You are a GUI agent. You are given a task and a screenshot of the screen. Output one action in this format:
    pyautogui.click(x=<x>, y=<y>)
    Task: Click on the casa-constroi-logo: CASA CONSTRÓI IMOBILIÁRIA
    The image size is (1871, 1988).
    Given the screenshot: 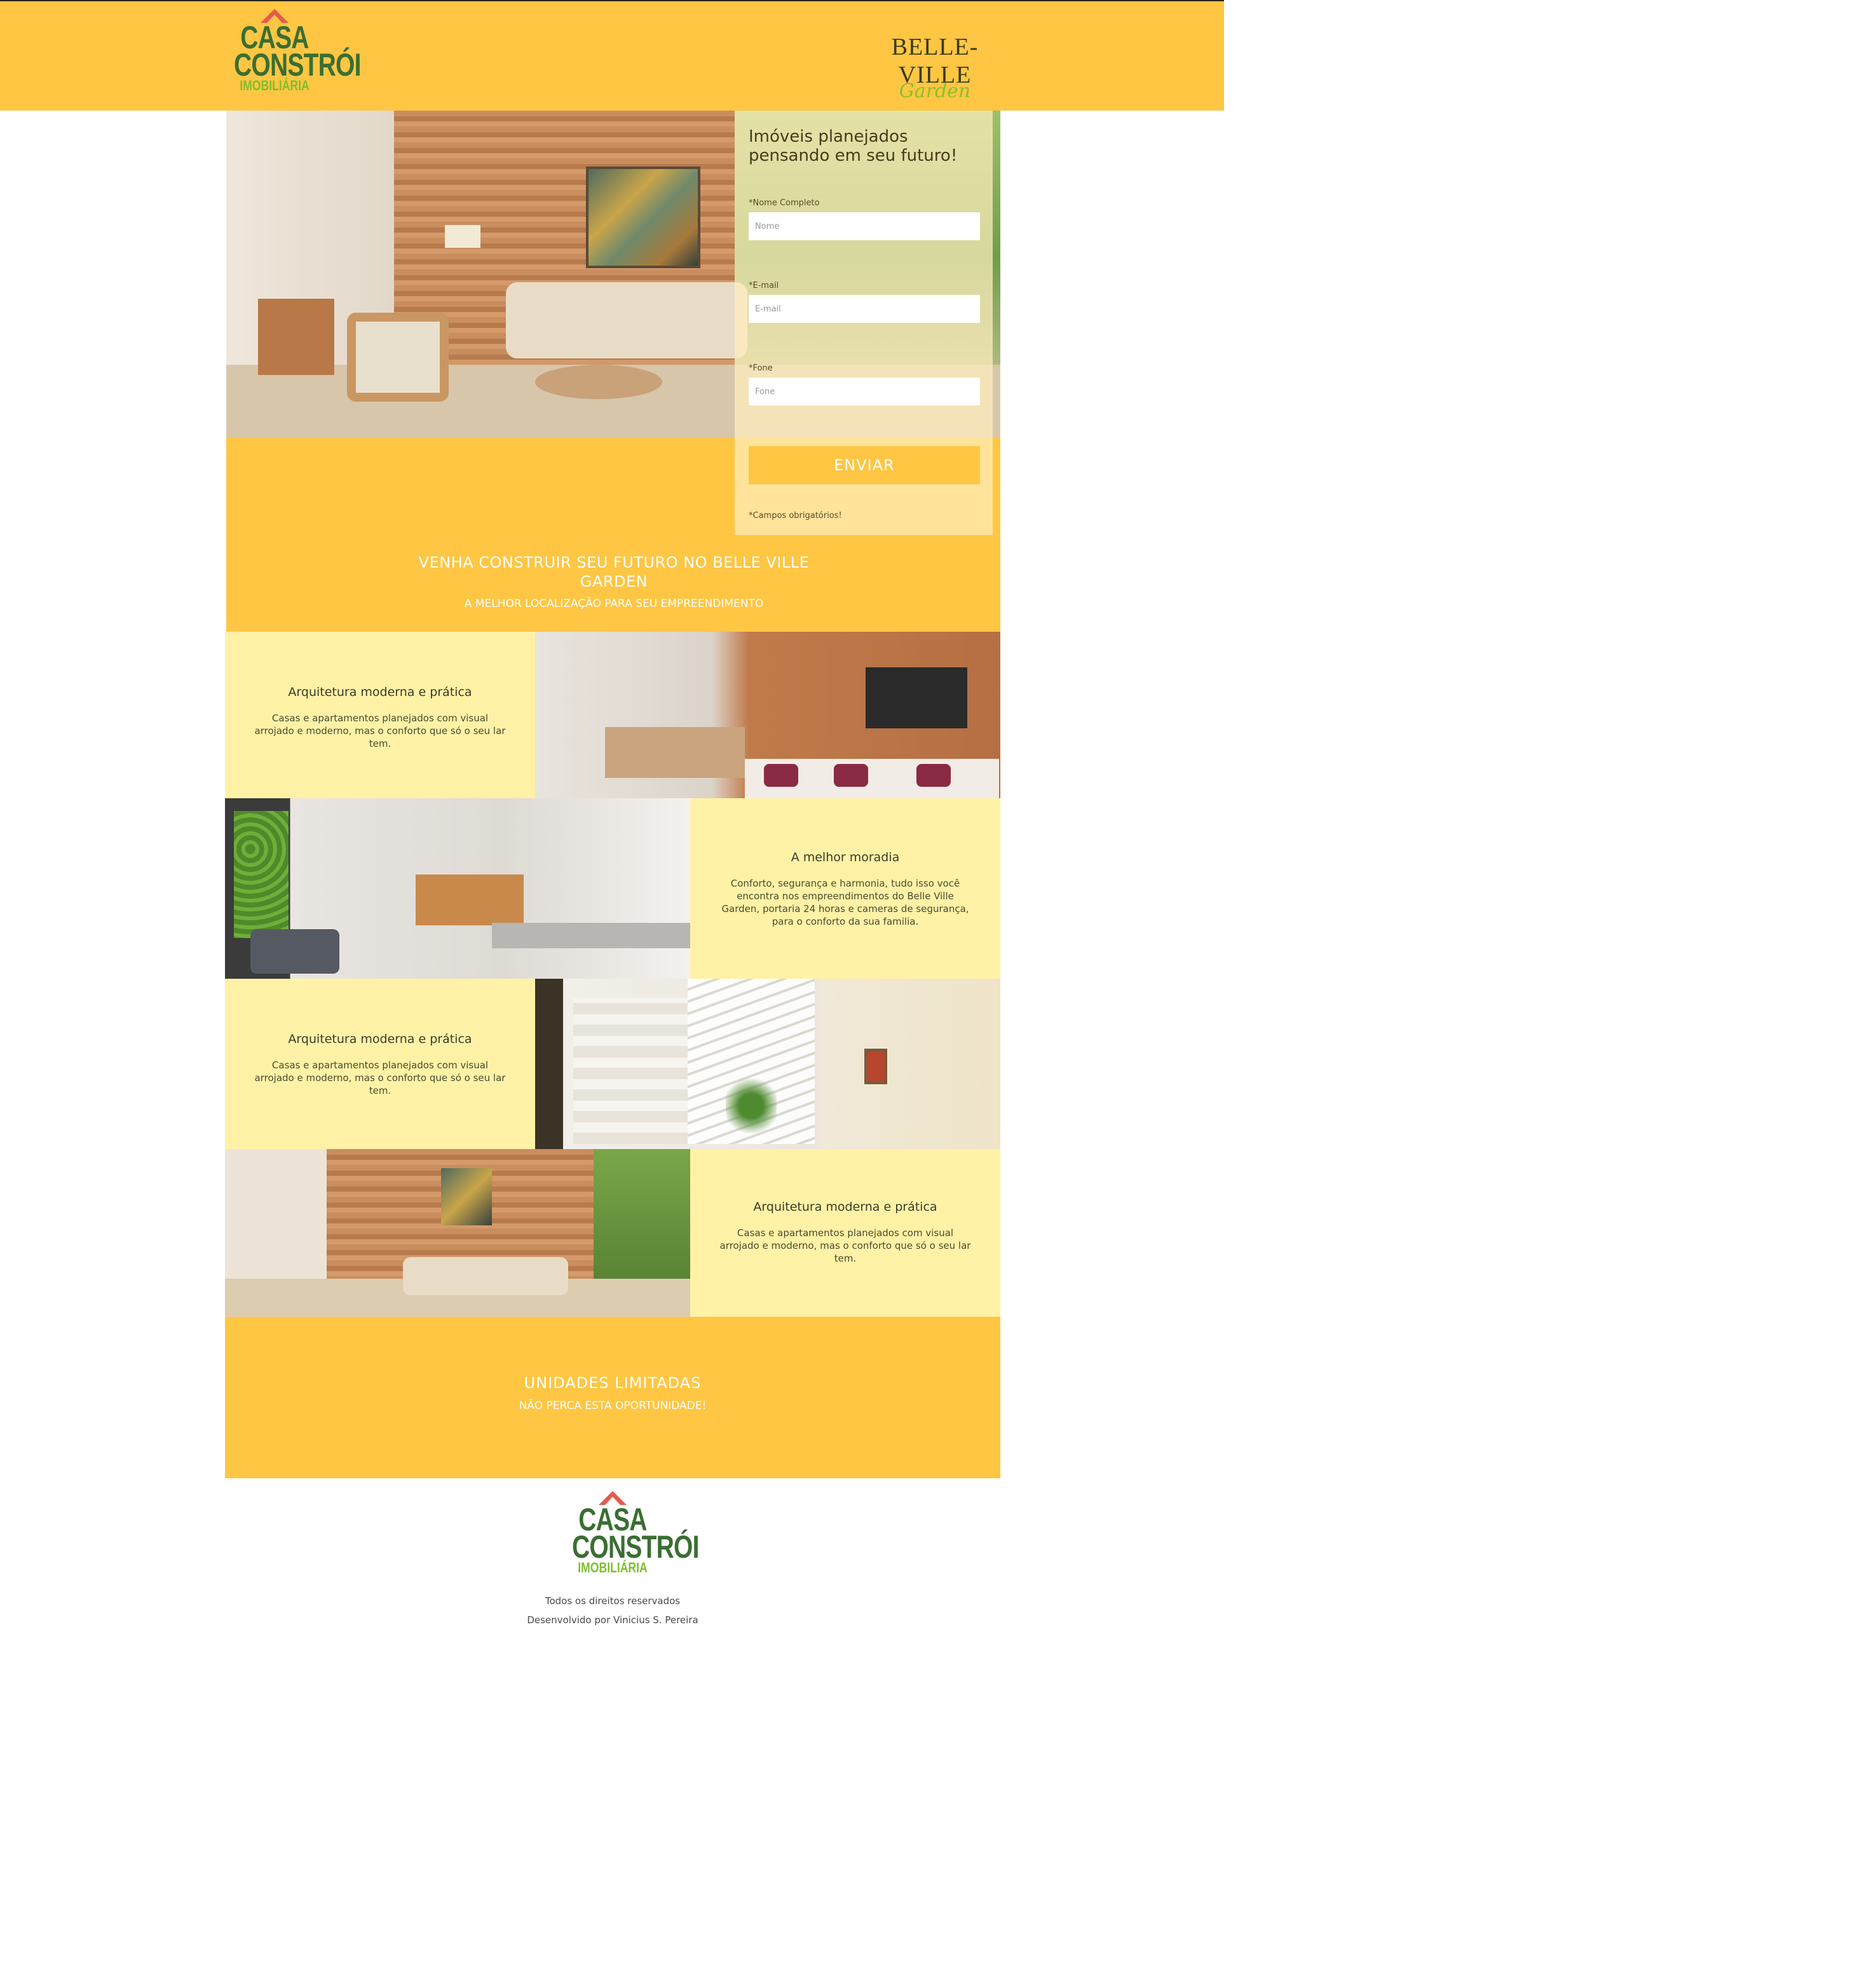 What is the action you would take?
    pyautogui.click(x=291, y=51)
    